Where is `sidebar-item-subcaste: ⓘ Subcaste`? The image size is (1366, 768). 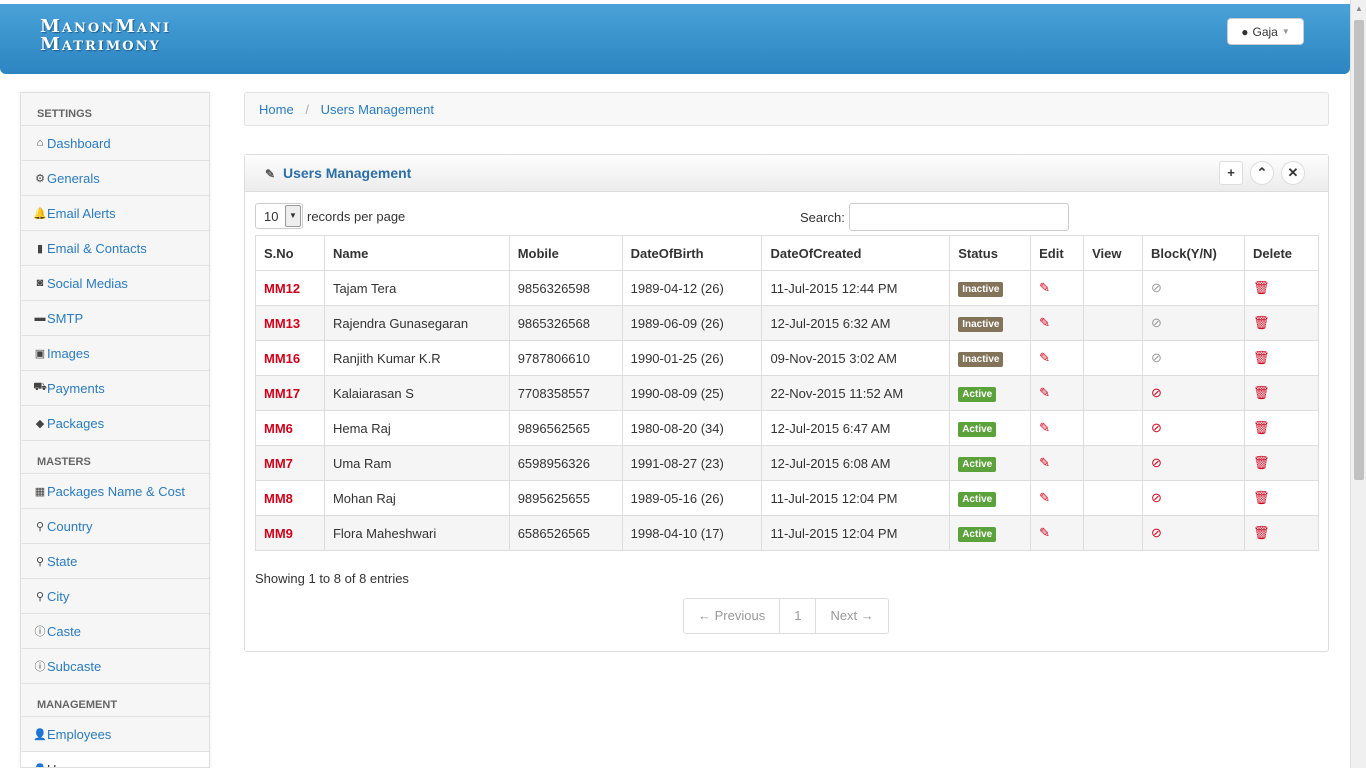 sidebar-item-subcaste: ⓘ Subcaste is located at coordinates (115, 666).